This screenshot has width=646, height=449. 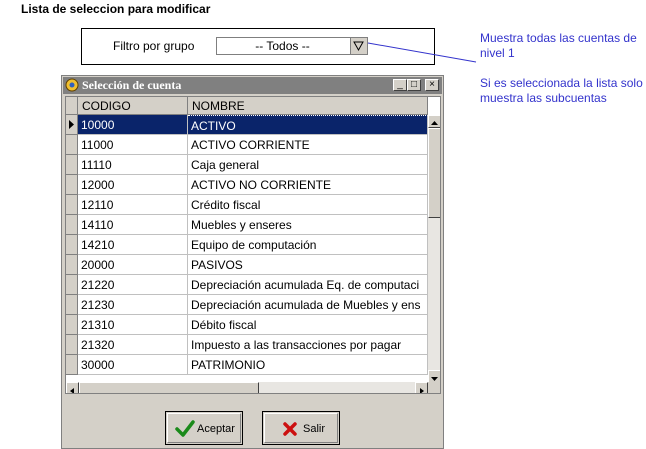 What do you see at coordinates (72, 106) in the screenshot?
I see `header-selector-cell` at bounding box center [72, 106].